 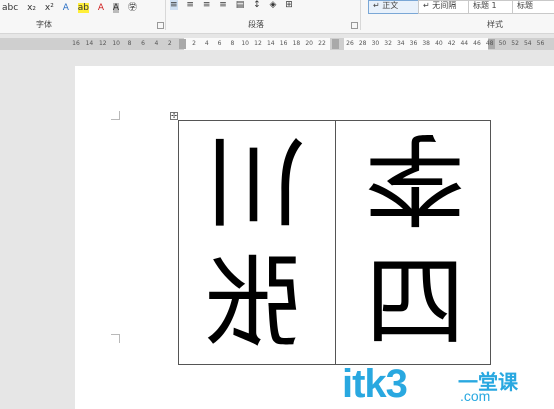 I want to click on ruler-number: 40, so click(x=439, y=43).